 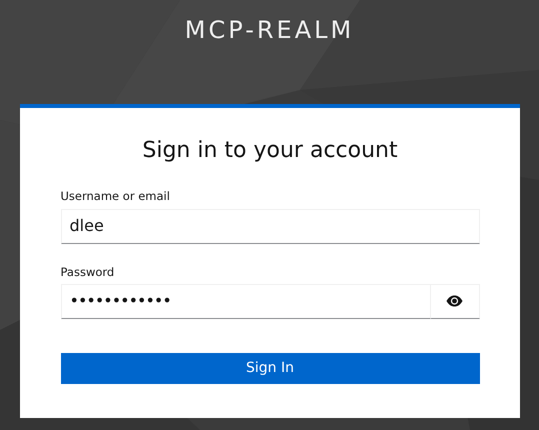 I want to click on card-heading: Sign in to your account, so click(x=270, y=151).